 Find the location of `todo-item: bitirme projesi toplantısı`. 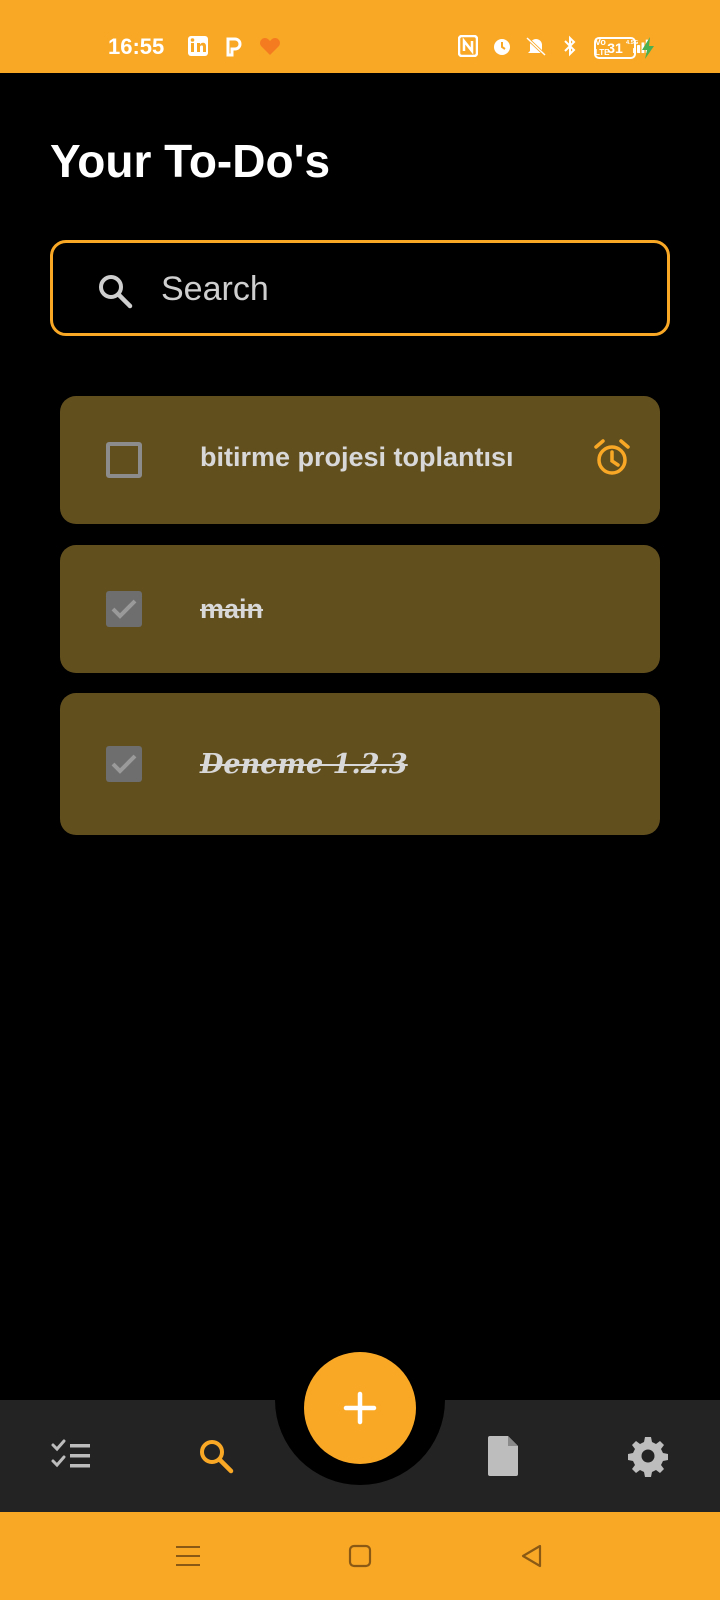

todo-item: bitirme projesi toplantısı is located at coordinates (360, 460).